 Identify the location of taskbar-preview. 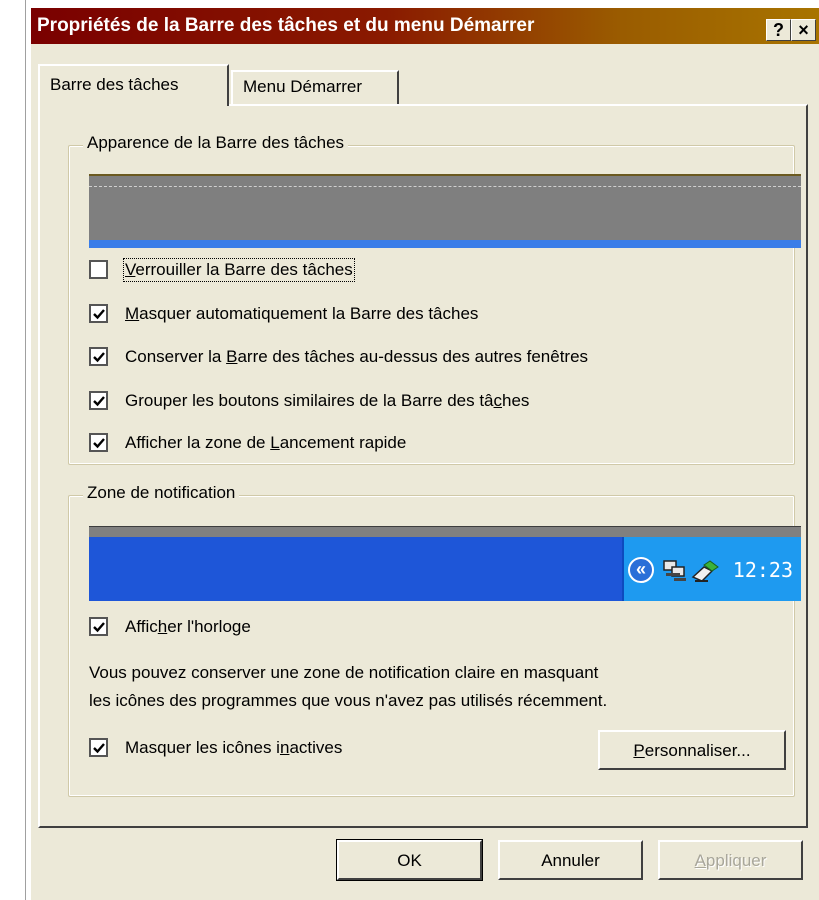
(445, 211).